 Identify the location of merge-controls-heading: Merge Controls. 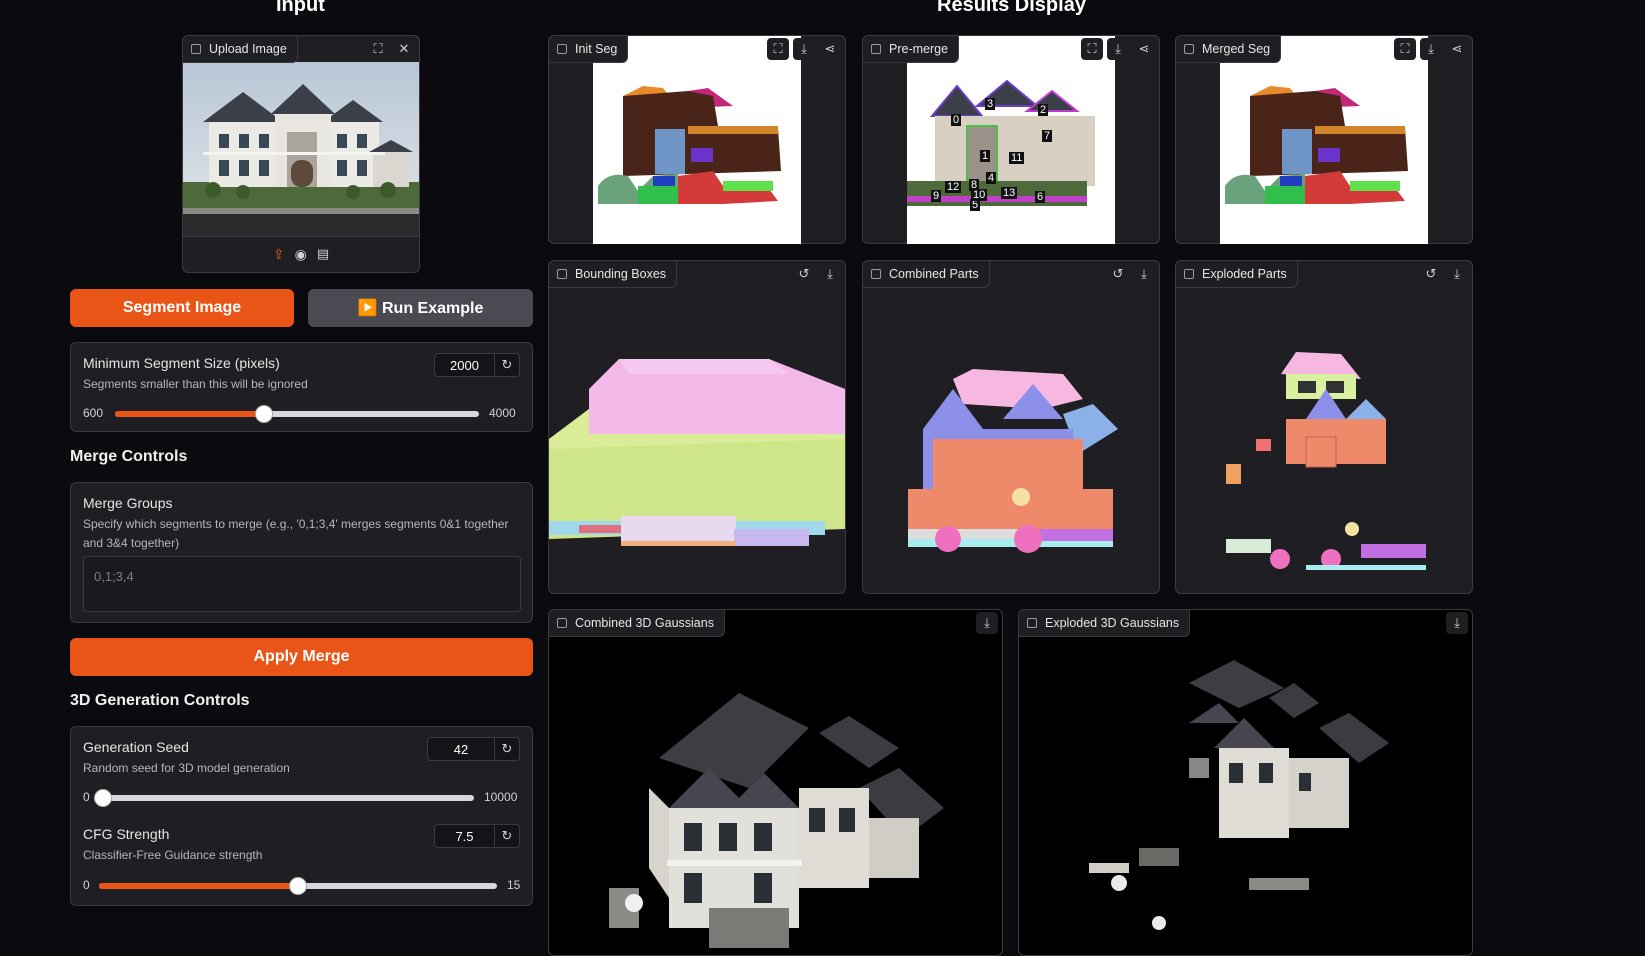
(129, 456).